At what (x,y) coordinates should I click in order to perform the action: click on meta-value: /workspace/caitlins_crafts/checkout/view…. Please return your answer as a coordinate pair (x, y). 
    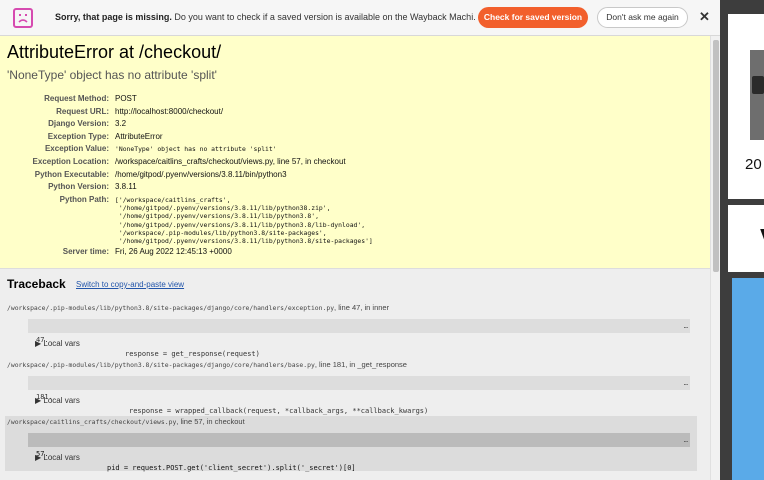
    Looking at the image, I should click on (230, 161).